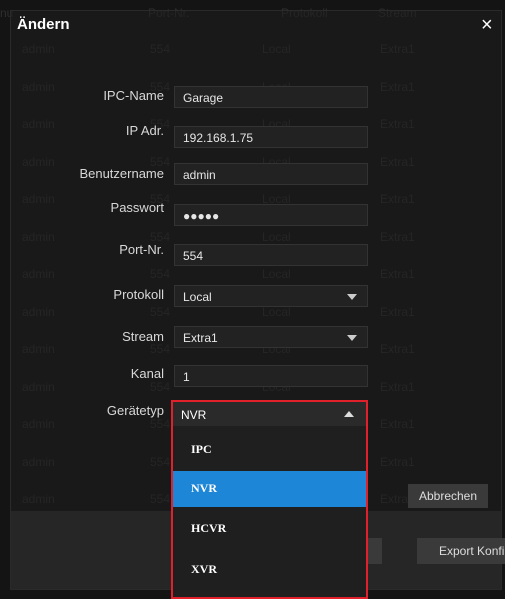 The height and width of the screenshot is (599, 505). I want to click on option-ipc: IPC, so click(269, 450).